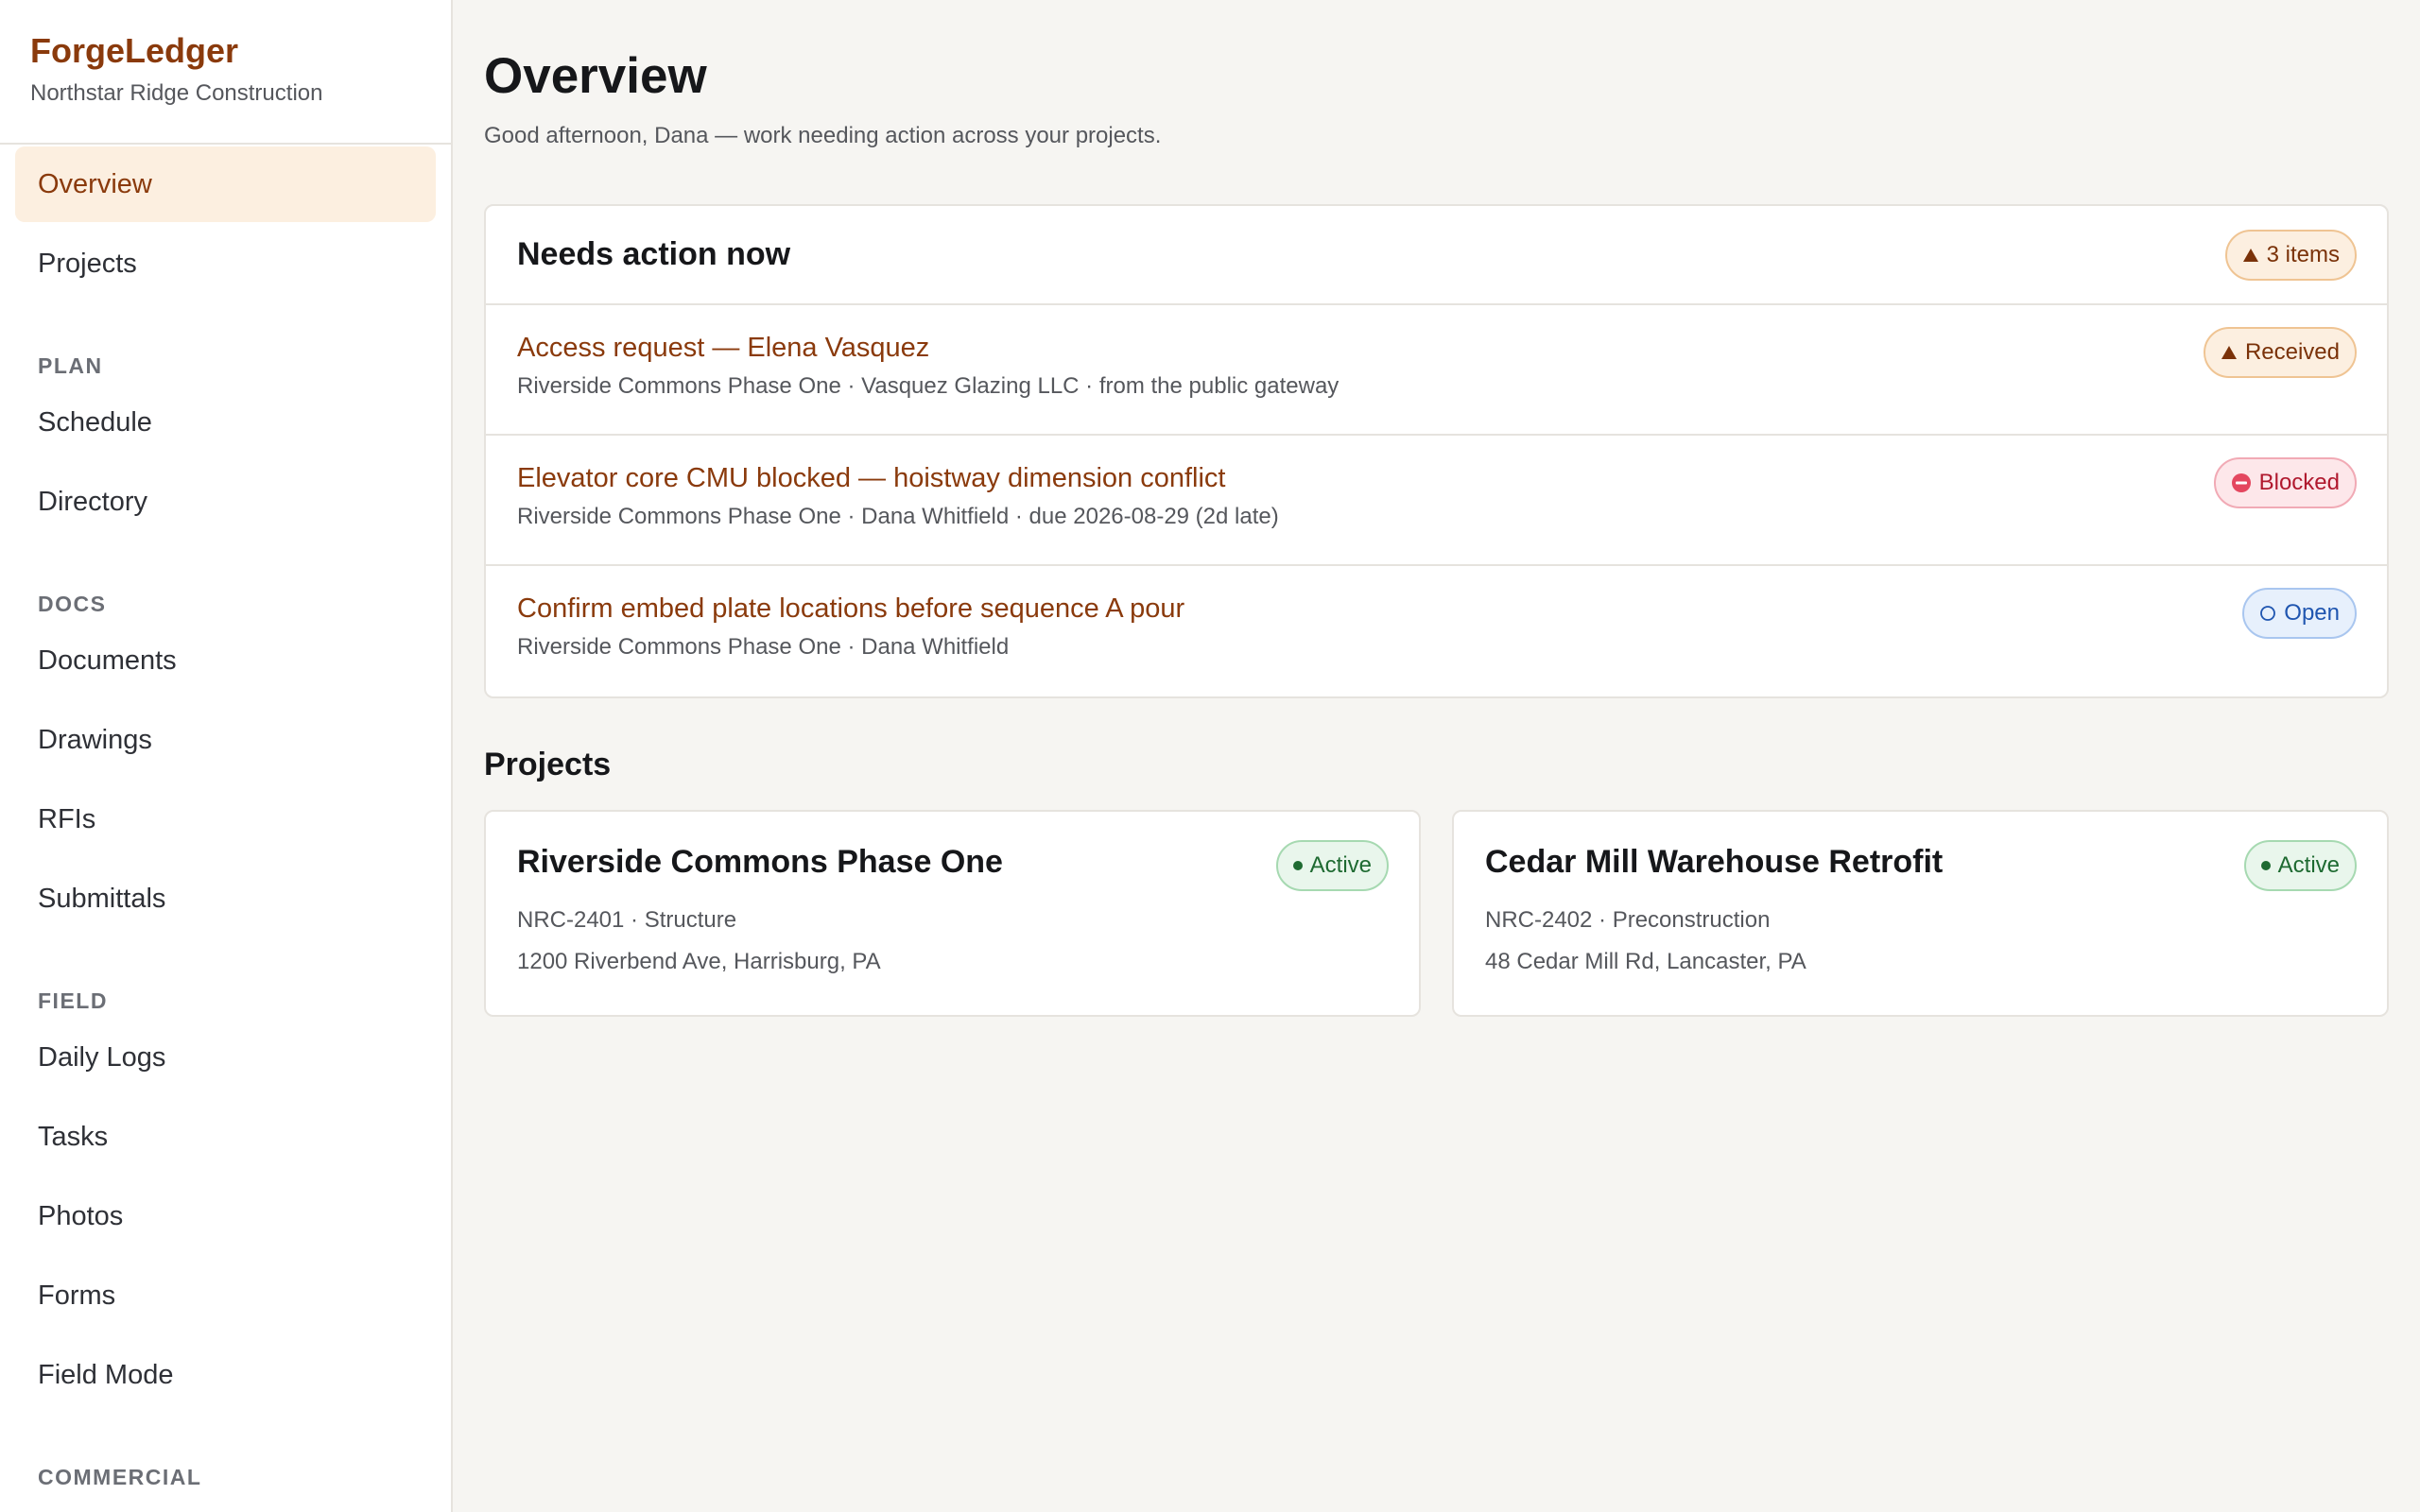 This screenshot has height=1512, width=2420. I want to click on sidebar-item-directory: Directory, so click(226, 502).